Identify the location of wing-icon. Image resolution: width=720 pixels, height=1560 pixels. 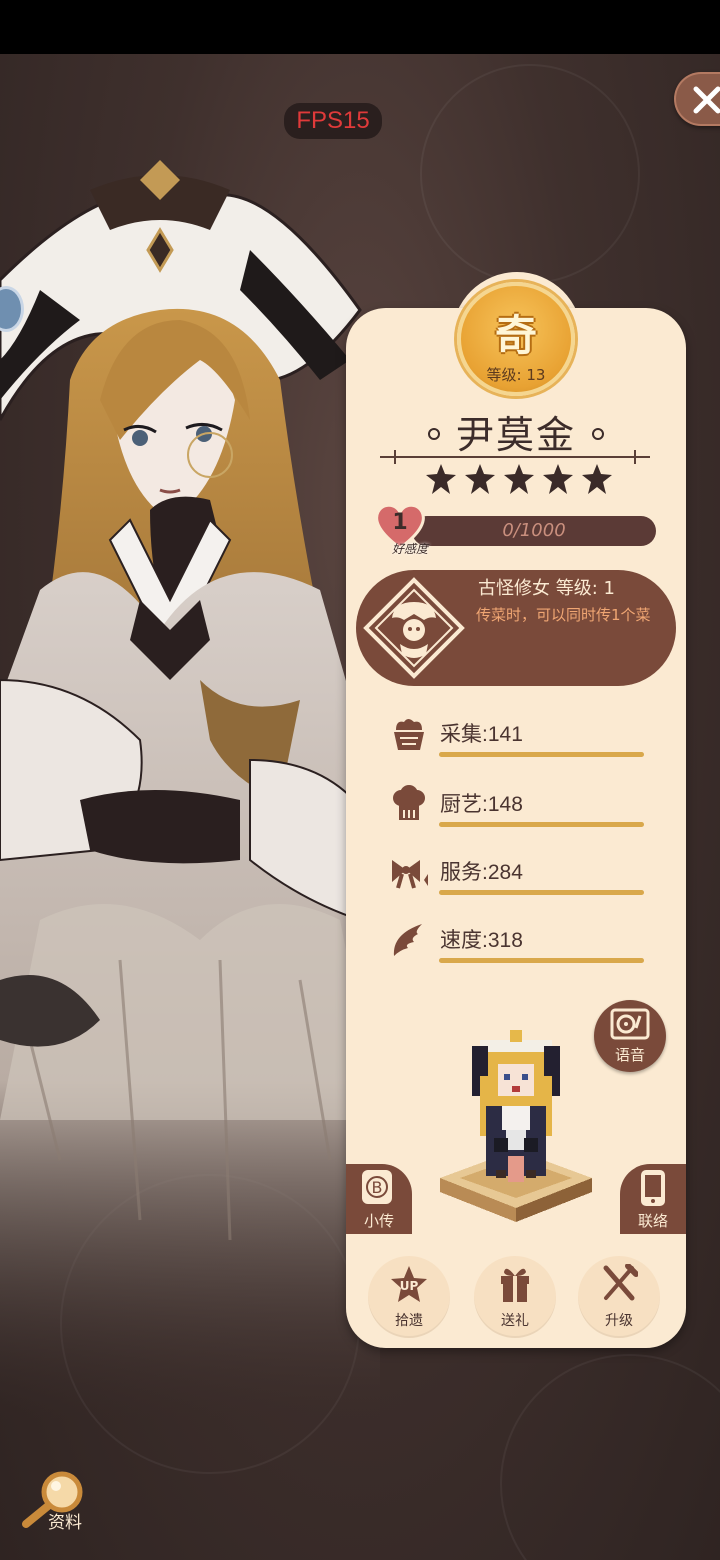
(407, 940).